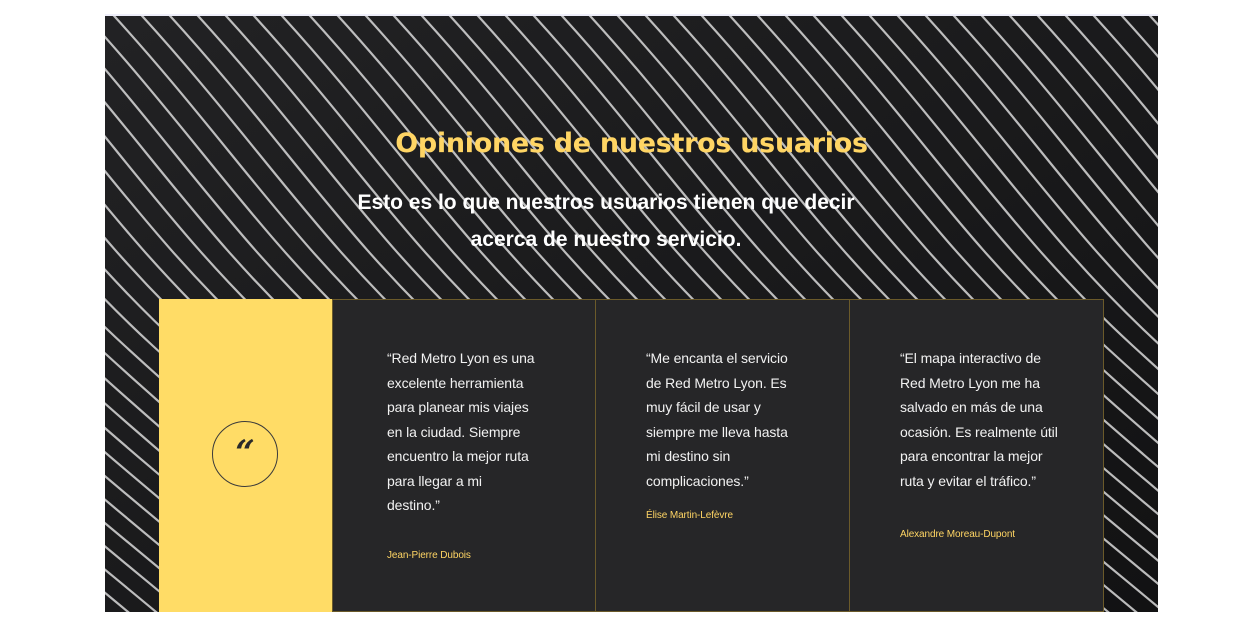 This screenshot has height=623, width=1260. What do you see at coordinates (957, 534) in the screenshot?
I see `testimonial-author: Alexandre Moreau-Dupont` at bounding box center [957, 534].